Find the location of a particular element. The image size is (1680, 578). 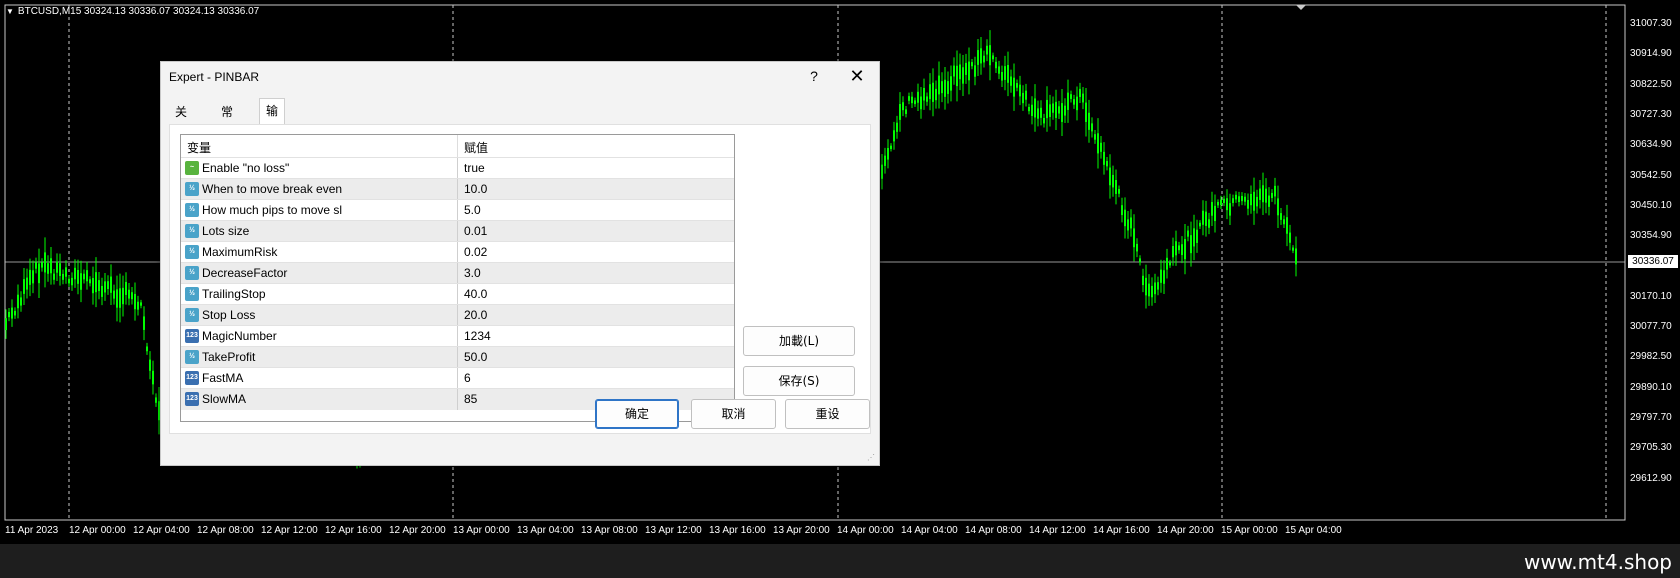

param-value: 85 is located at coordinates (470, 399).